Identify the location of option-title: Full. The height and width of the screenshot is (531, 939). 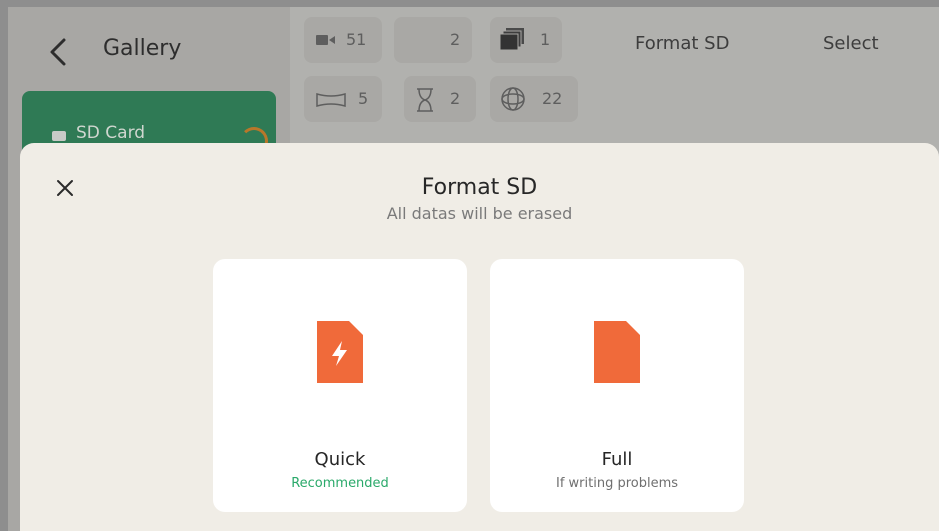
(617, 459).